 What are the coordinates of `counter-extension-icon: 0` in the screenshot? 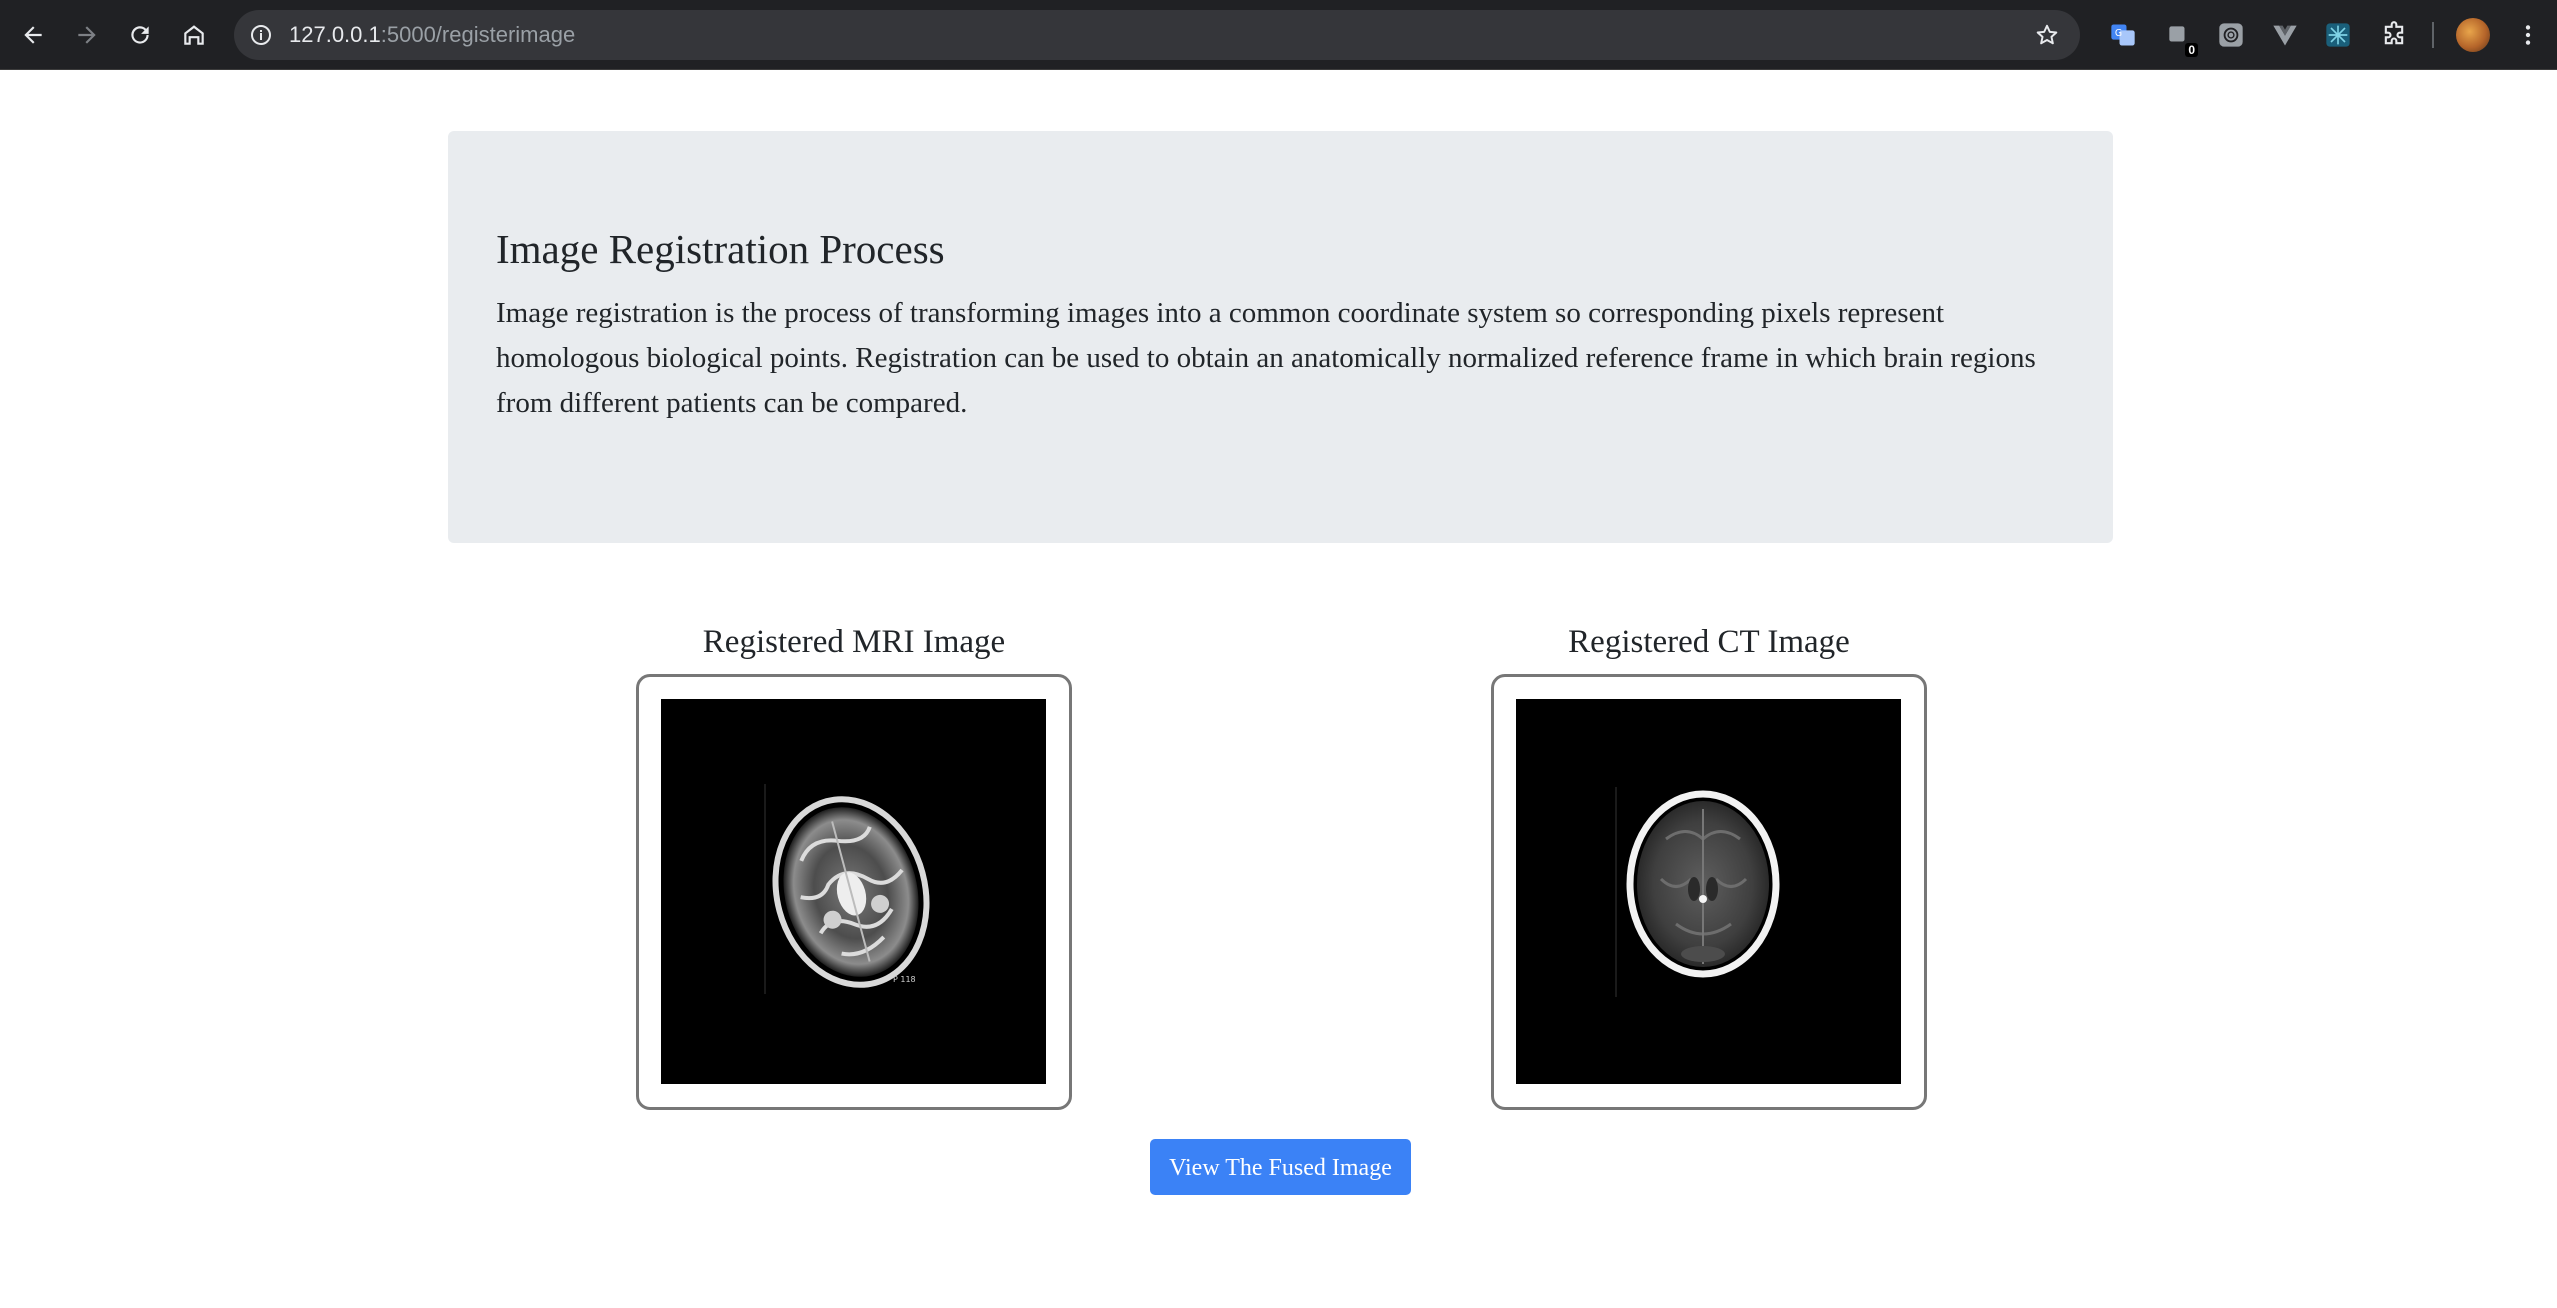 It's located at (2179, 37).